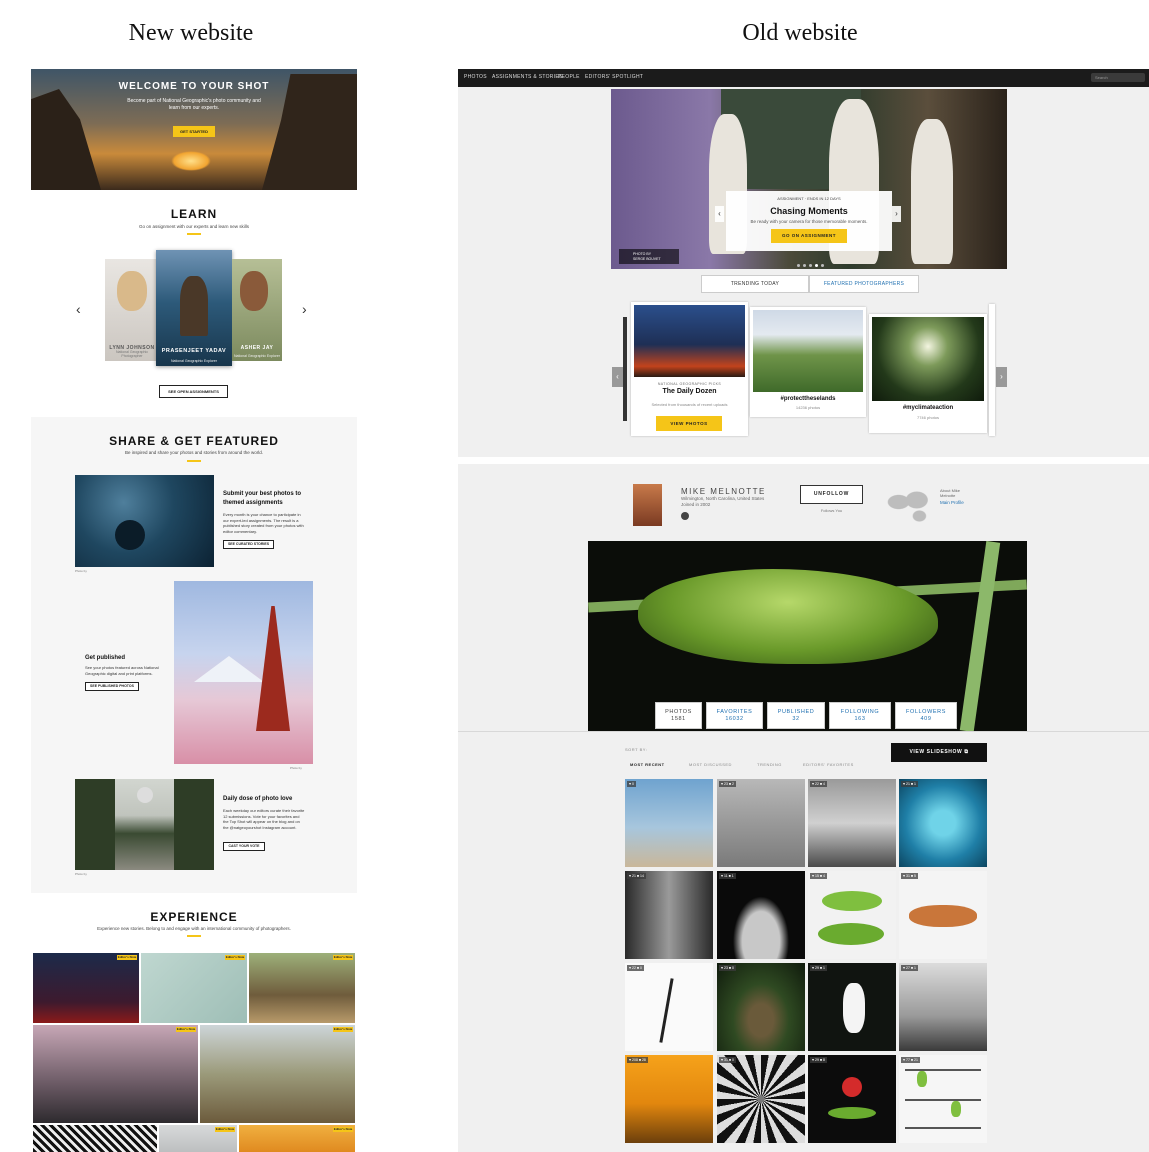  I want to click on grid-photo: ♥ 77 ■ 21, so click(943, 1099).